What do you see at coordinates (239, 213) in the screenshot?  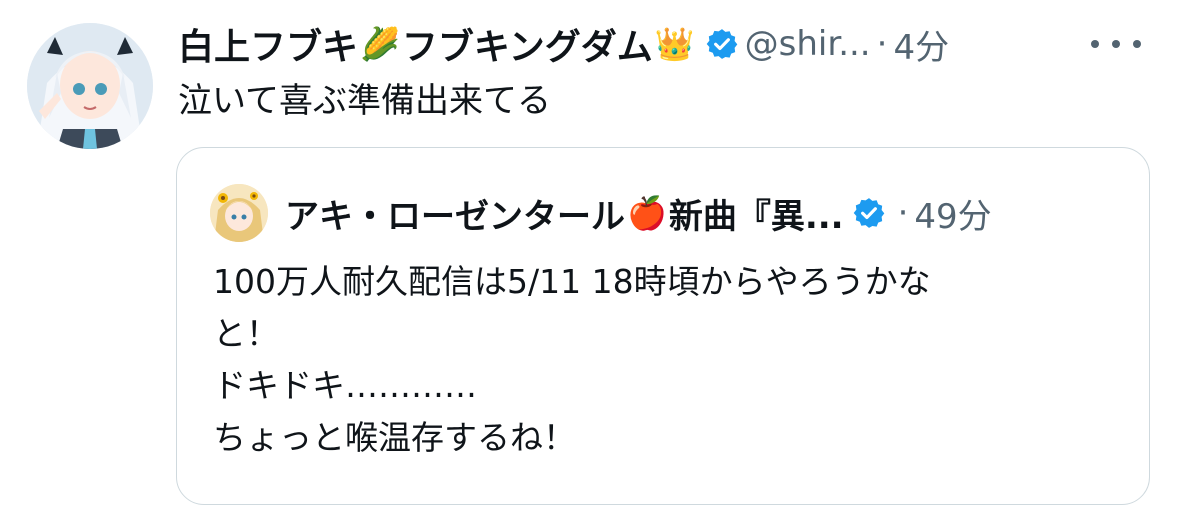 I see `avatar-aki-icon` at bounding box center [239, 213].